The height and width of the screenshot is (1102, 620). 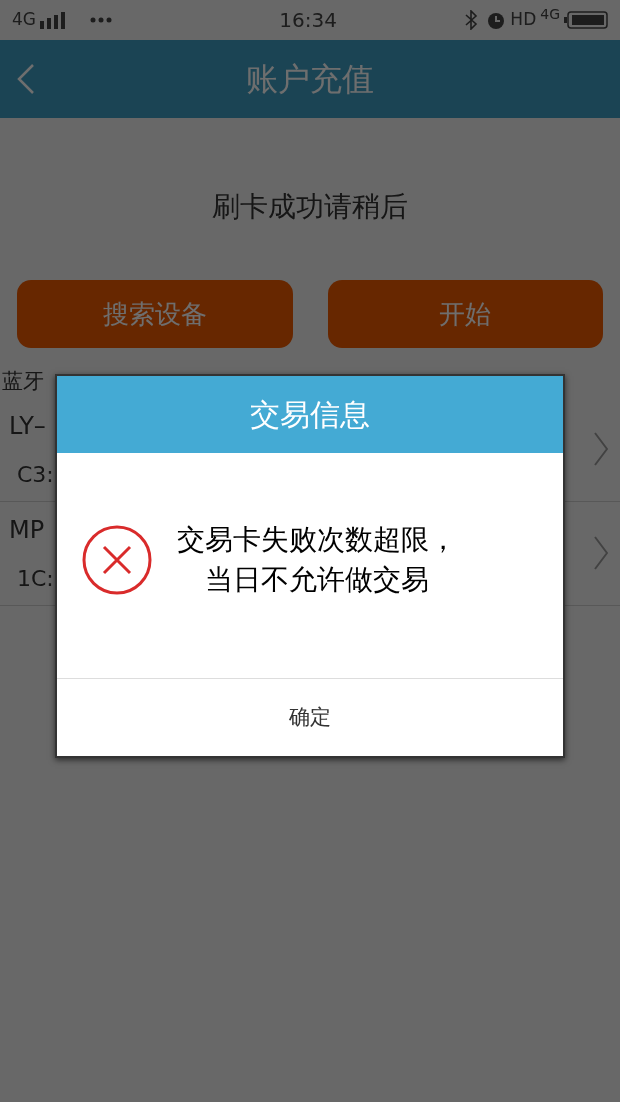 I want to click on device-name: LY–, so click(x=27, y=426).